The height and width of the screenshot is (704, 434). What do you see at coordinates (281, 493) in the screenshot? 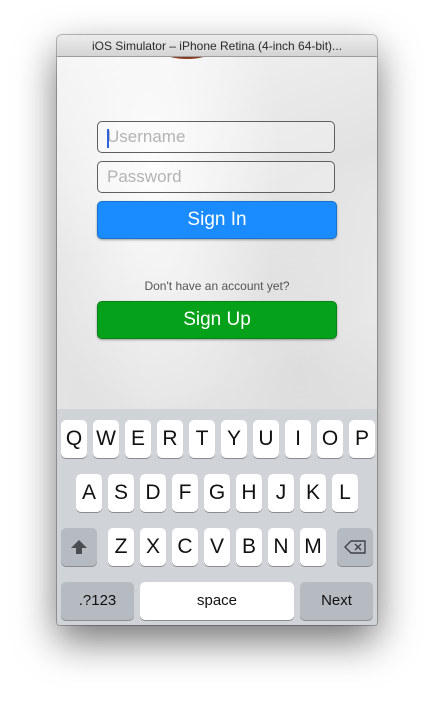
I see `key-j: J` at bounding box center [281, 493].